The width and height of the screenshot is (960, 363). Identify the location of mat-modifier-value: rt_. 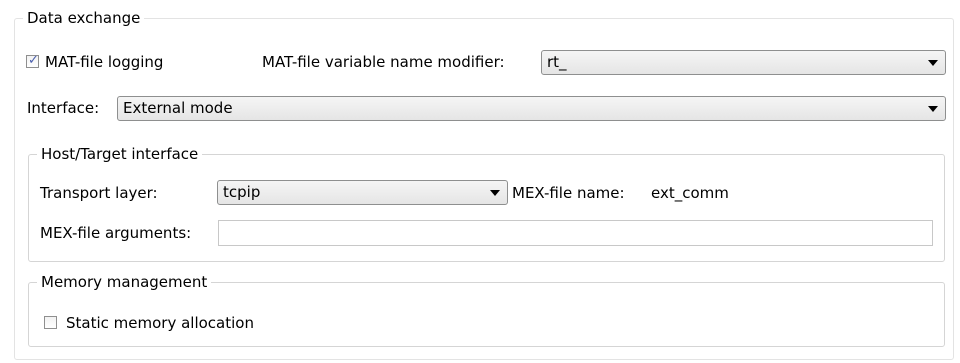
(557, 62).